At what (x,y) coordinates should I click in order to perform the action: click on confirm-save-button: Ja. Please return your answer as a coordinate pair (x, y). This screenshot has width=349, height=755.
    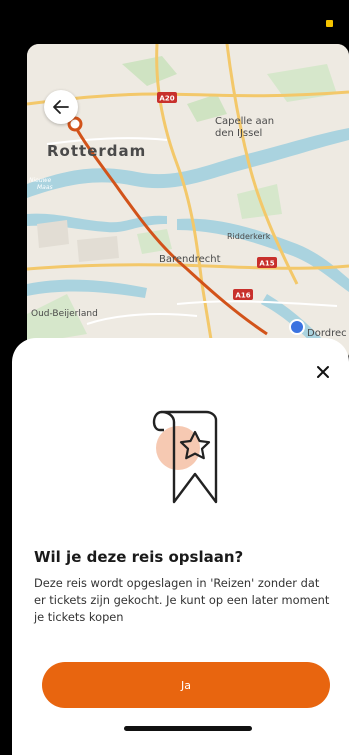
    Looking at the image, I should click on (186, 685).